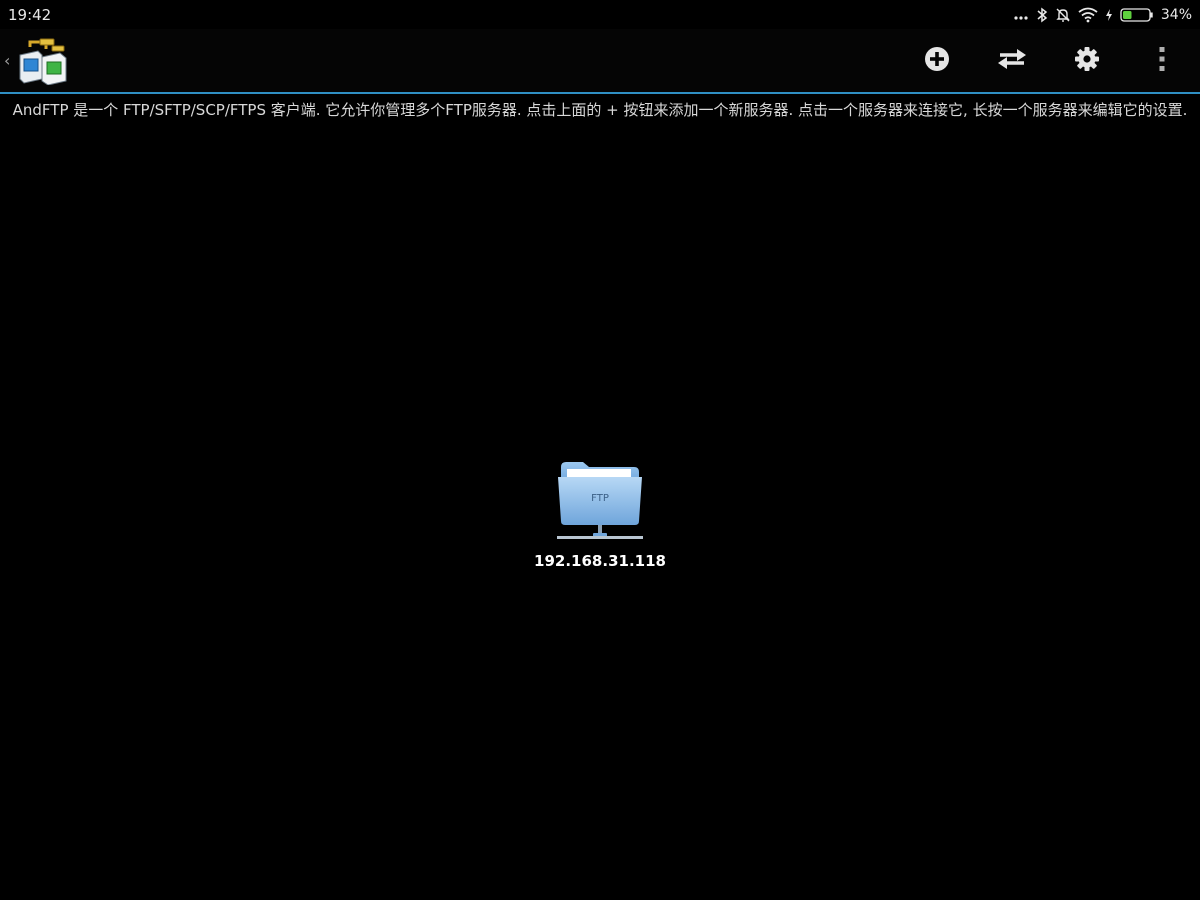 The image size is (1200, 900). What do you see at coordinates (1088, 15) in the screenshot?
I see `wifi-icon` at bounding box center [1088, 15].